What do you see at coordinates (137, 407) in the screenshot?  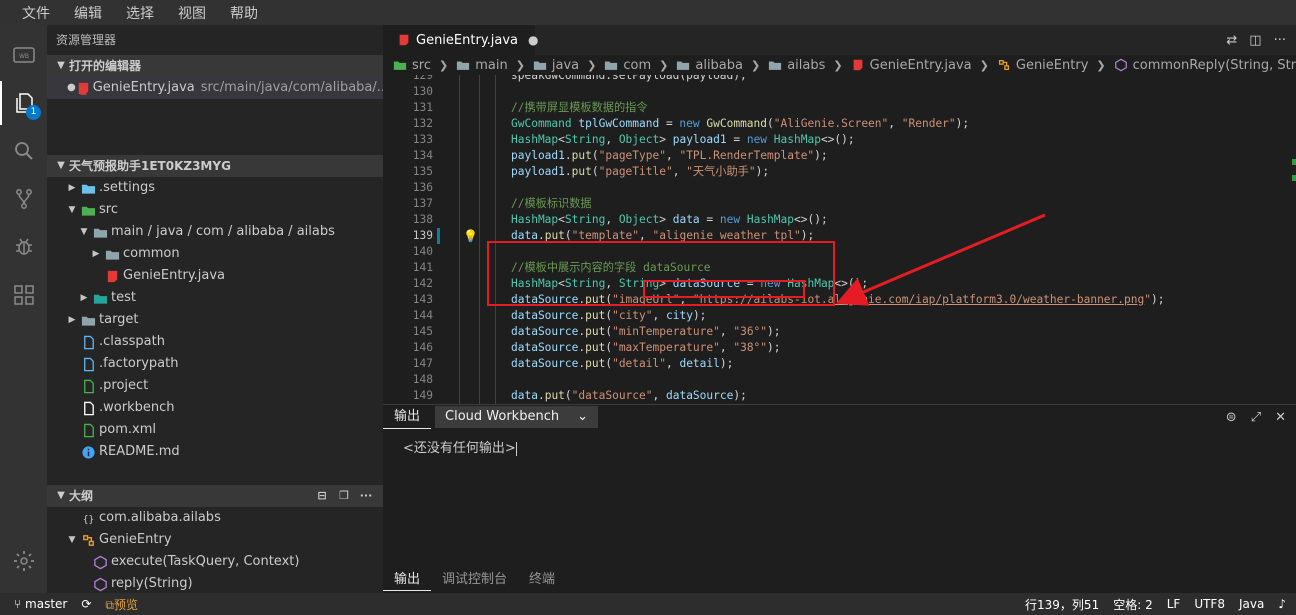 I see `tree-item-label: .workbench` at bounding box center [137, 407].